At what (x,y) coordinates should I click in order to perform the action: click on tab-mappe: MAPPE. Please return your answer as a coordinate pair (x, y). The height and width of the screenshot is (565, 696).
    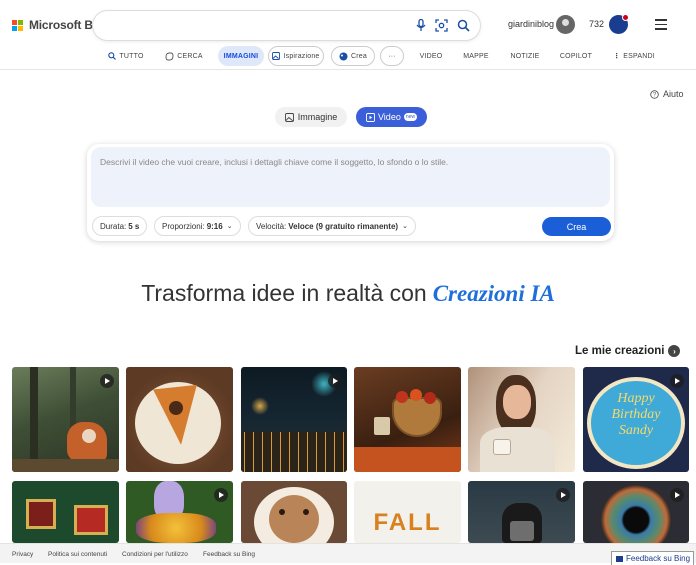
    Looking at the image, I should click on (476, 56).